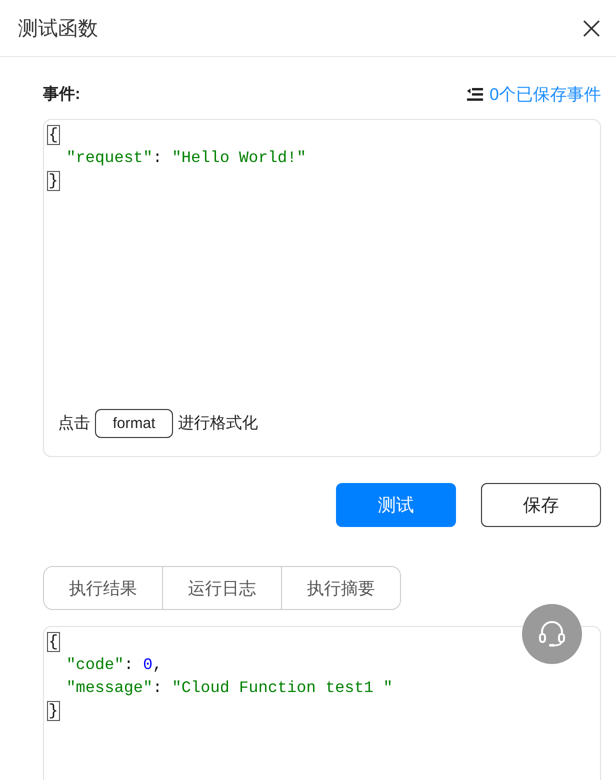  Describe the element at coordinates (74, 424) in the screenshot. I see `hint-text: 点击` at that location.